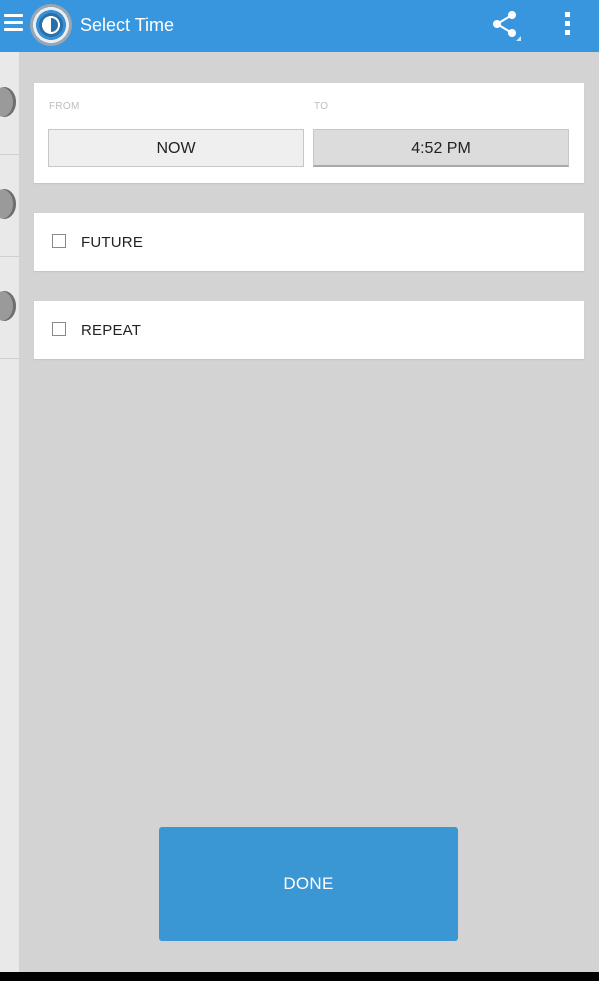  I want to click on page-title: Select Time, so click(127, 25).